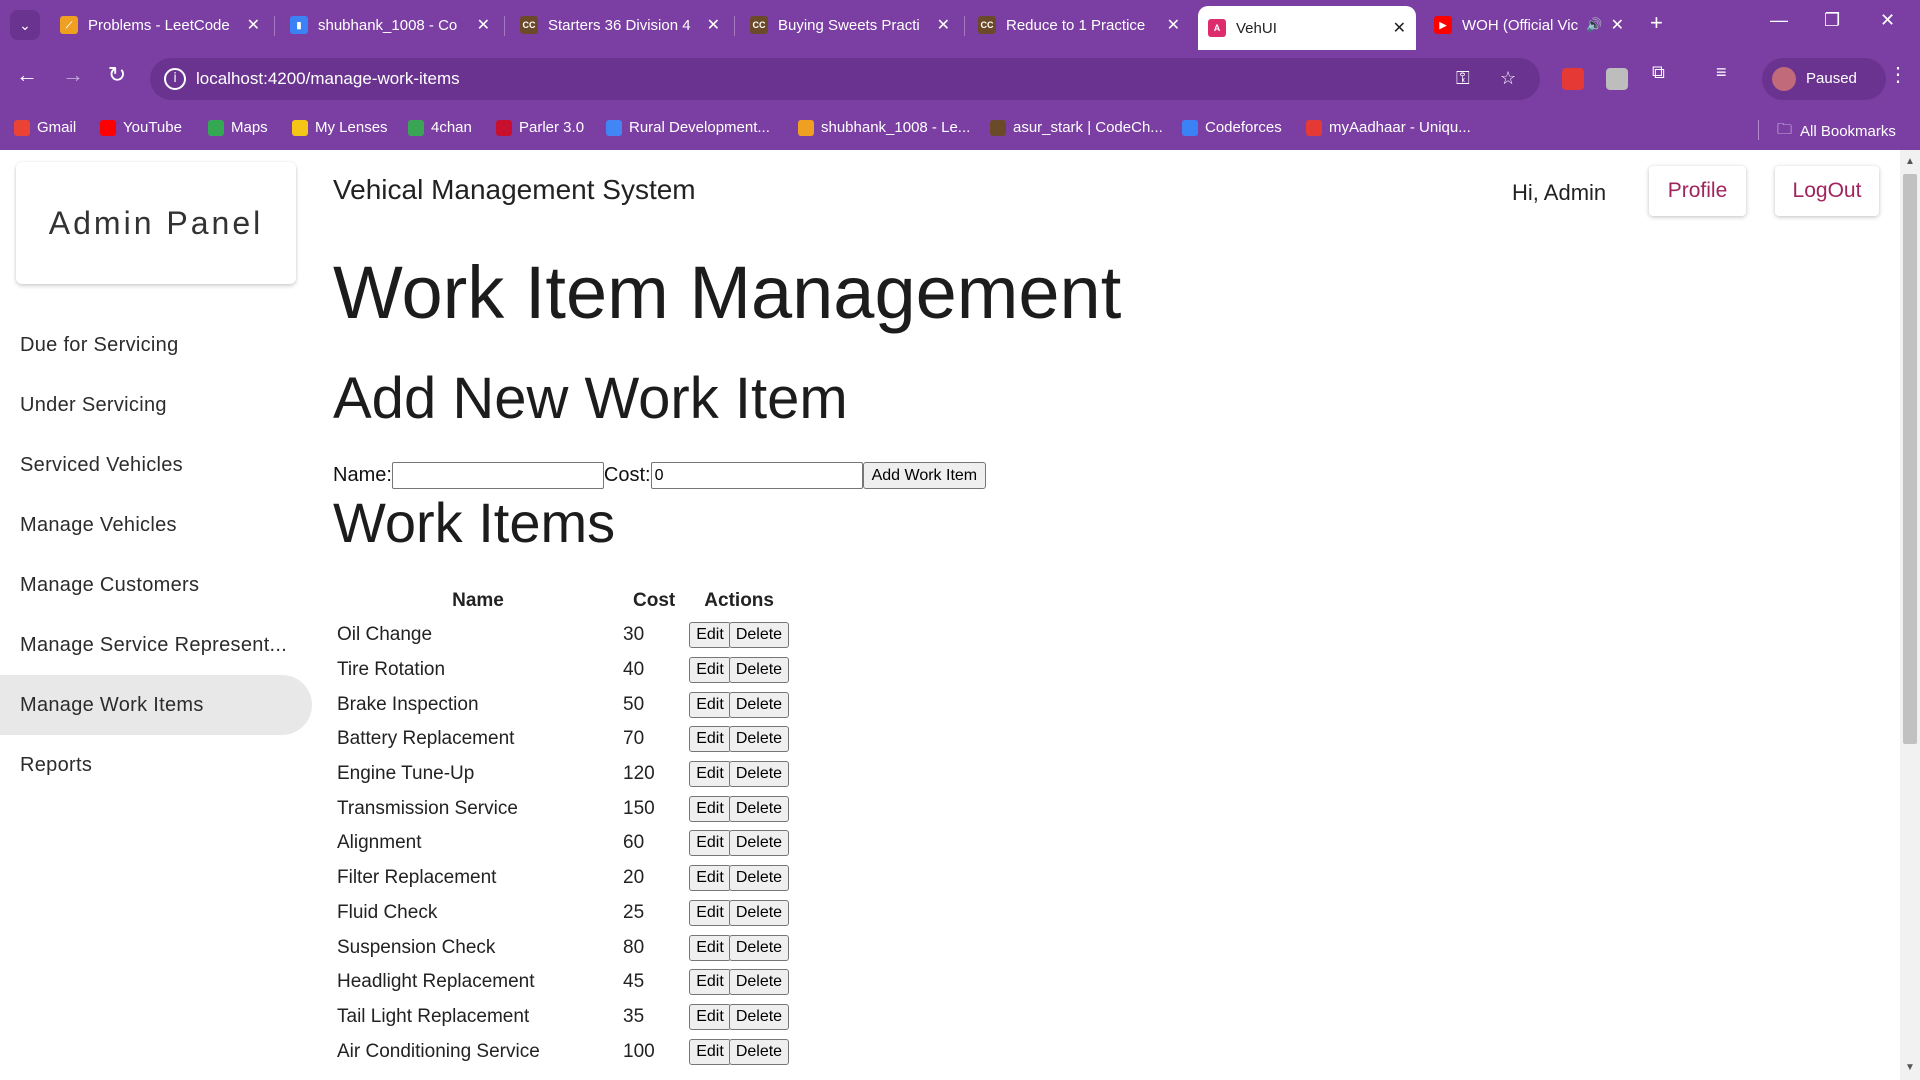 Image resolution: width=1920 pixels, height=1080 pixels. I want to click on browser-menu-icon: ⋮, so click(1898, 74).